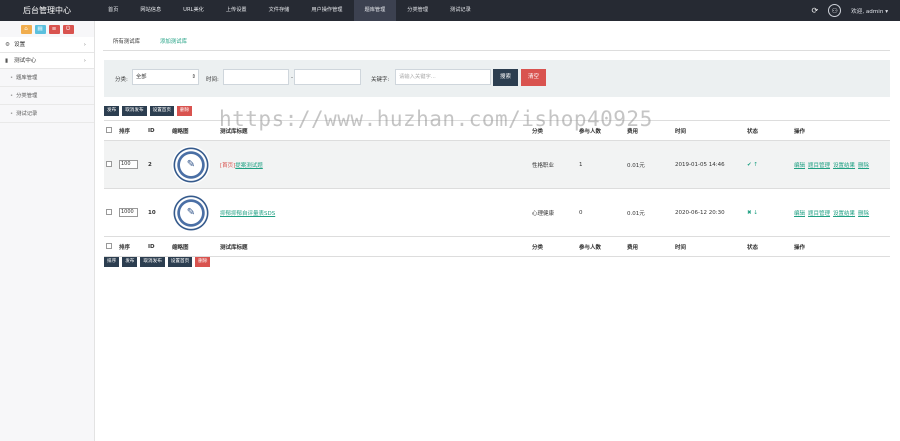 This screenshot has height=441, width=900. I want to click on category-select: 全部 ⇕, so click(165, 77).